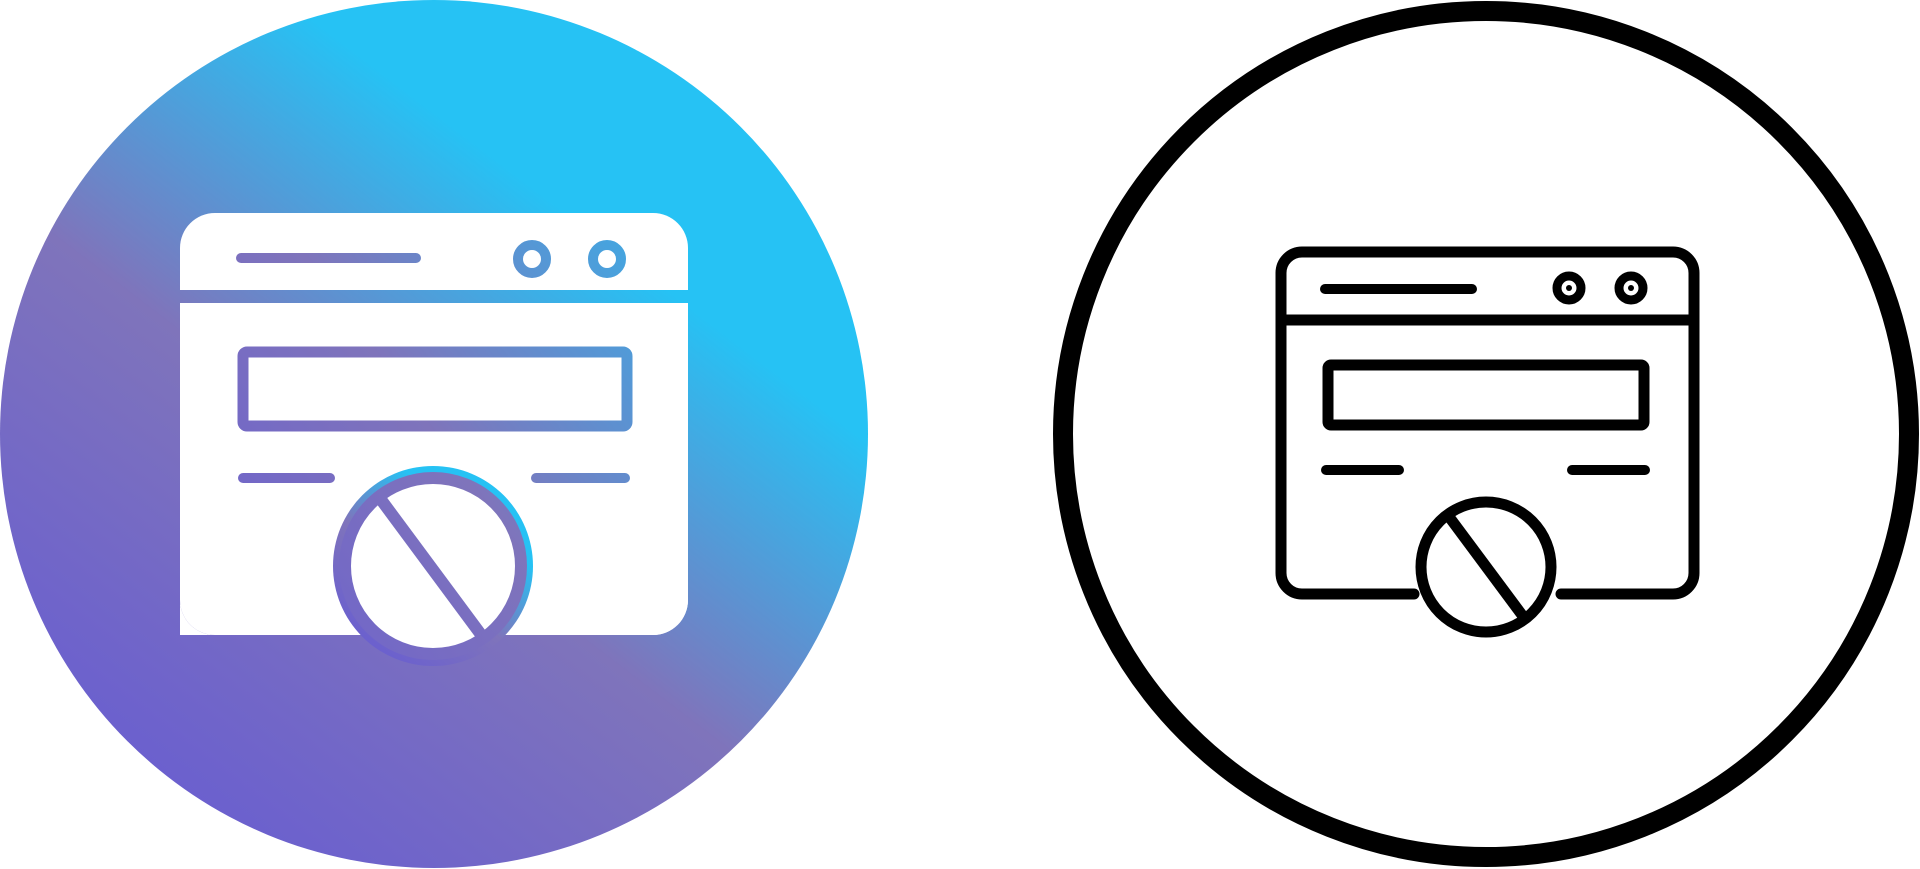 Image resolution: width=1920 pixels, height=869 pixels. What do you see at coordinates (1631, 288) in the screenshot?
I see `outline-control-dot-2-center` at bounding box center [1631, 288].